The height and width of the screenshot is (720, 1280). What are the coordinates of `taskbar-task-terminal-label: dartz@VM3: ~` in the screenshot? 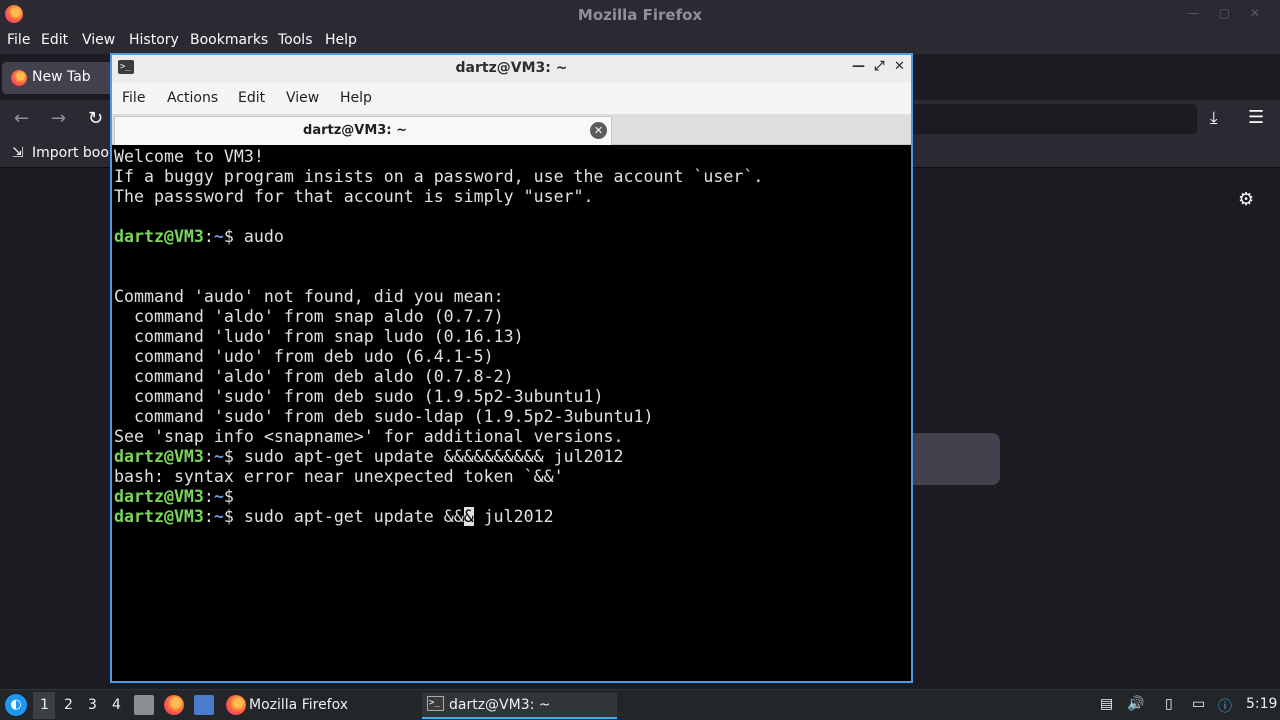 It's located at (500, 705).